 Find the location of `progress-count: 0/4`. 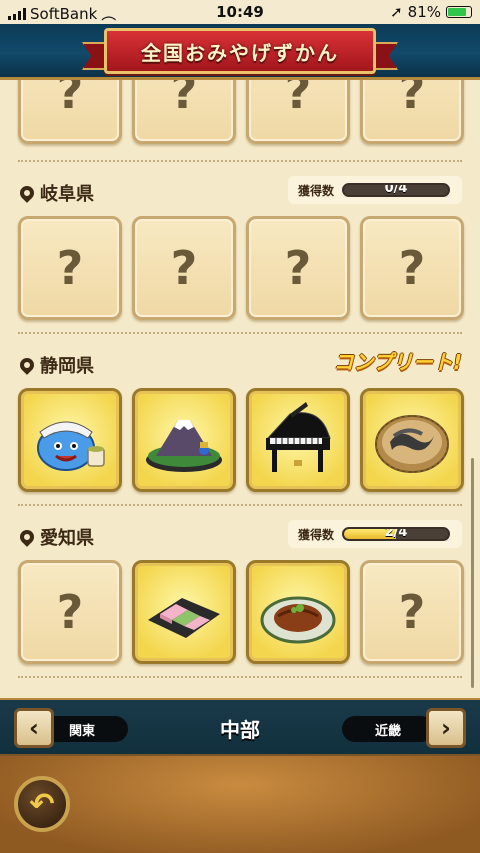

progress-count: 0/4 is located at coordinates (396, 189).